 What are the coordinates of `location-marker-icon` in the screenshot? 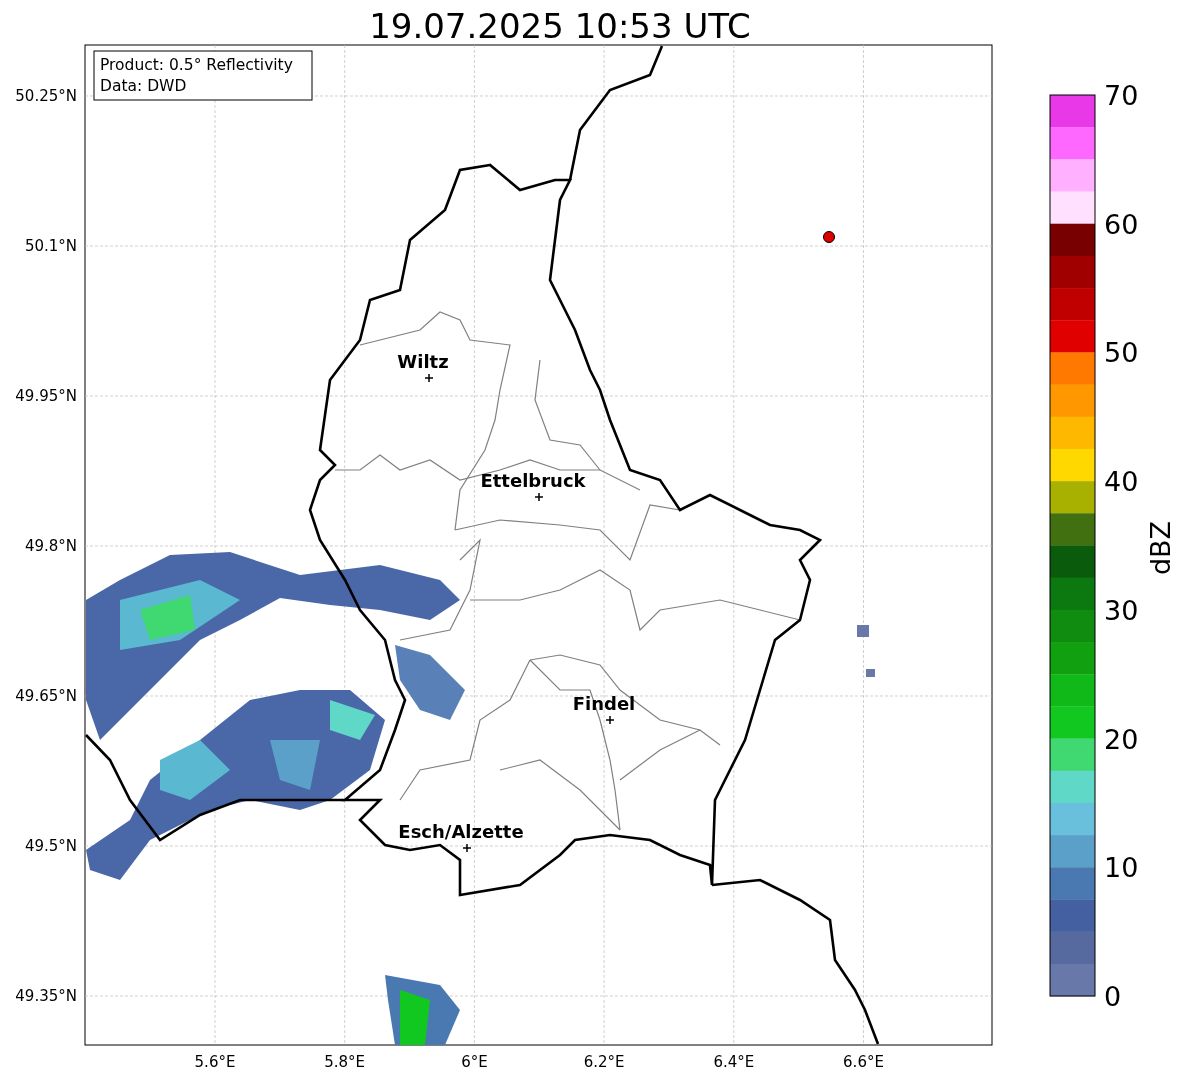 It's located at (829, 237).